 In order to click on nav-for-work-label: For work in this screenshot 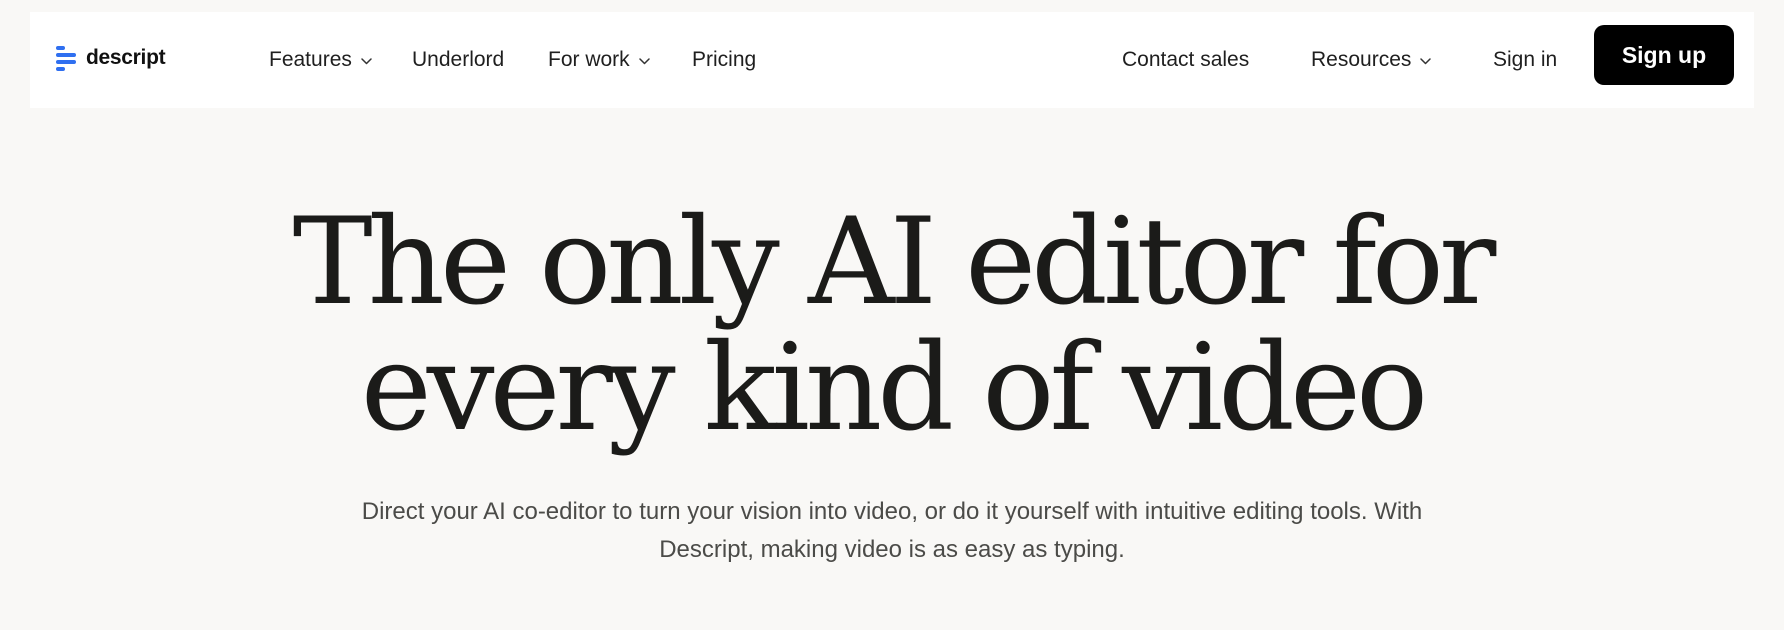, I will do `click(589, 59)`.